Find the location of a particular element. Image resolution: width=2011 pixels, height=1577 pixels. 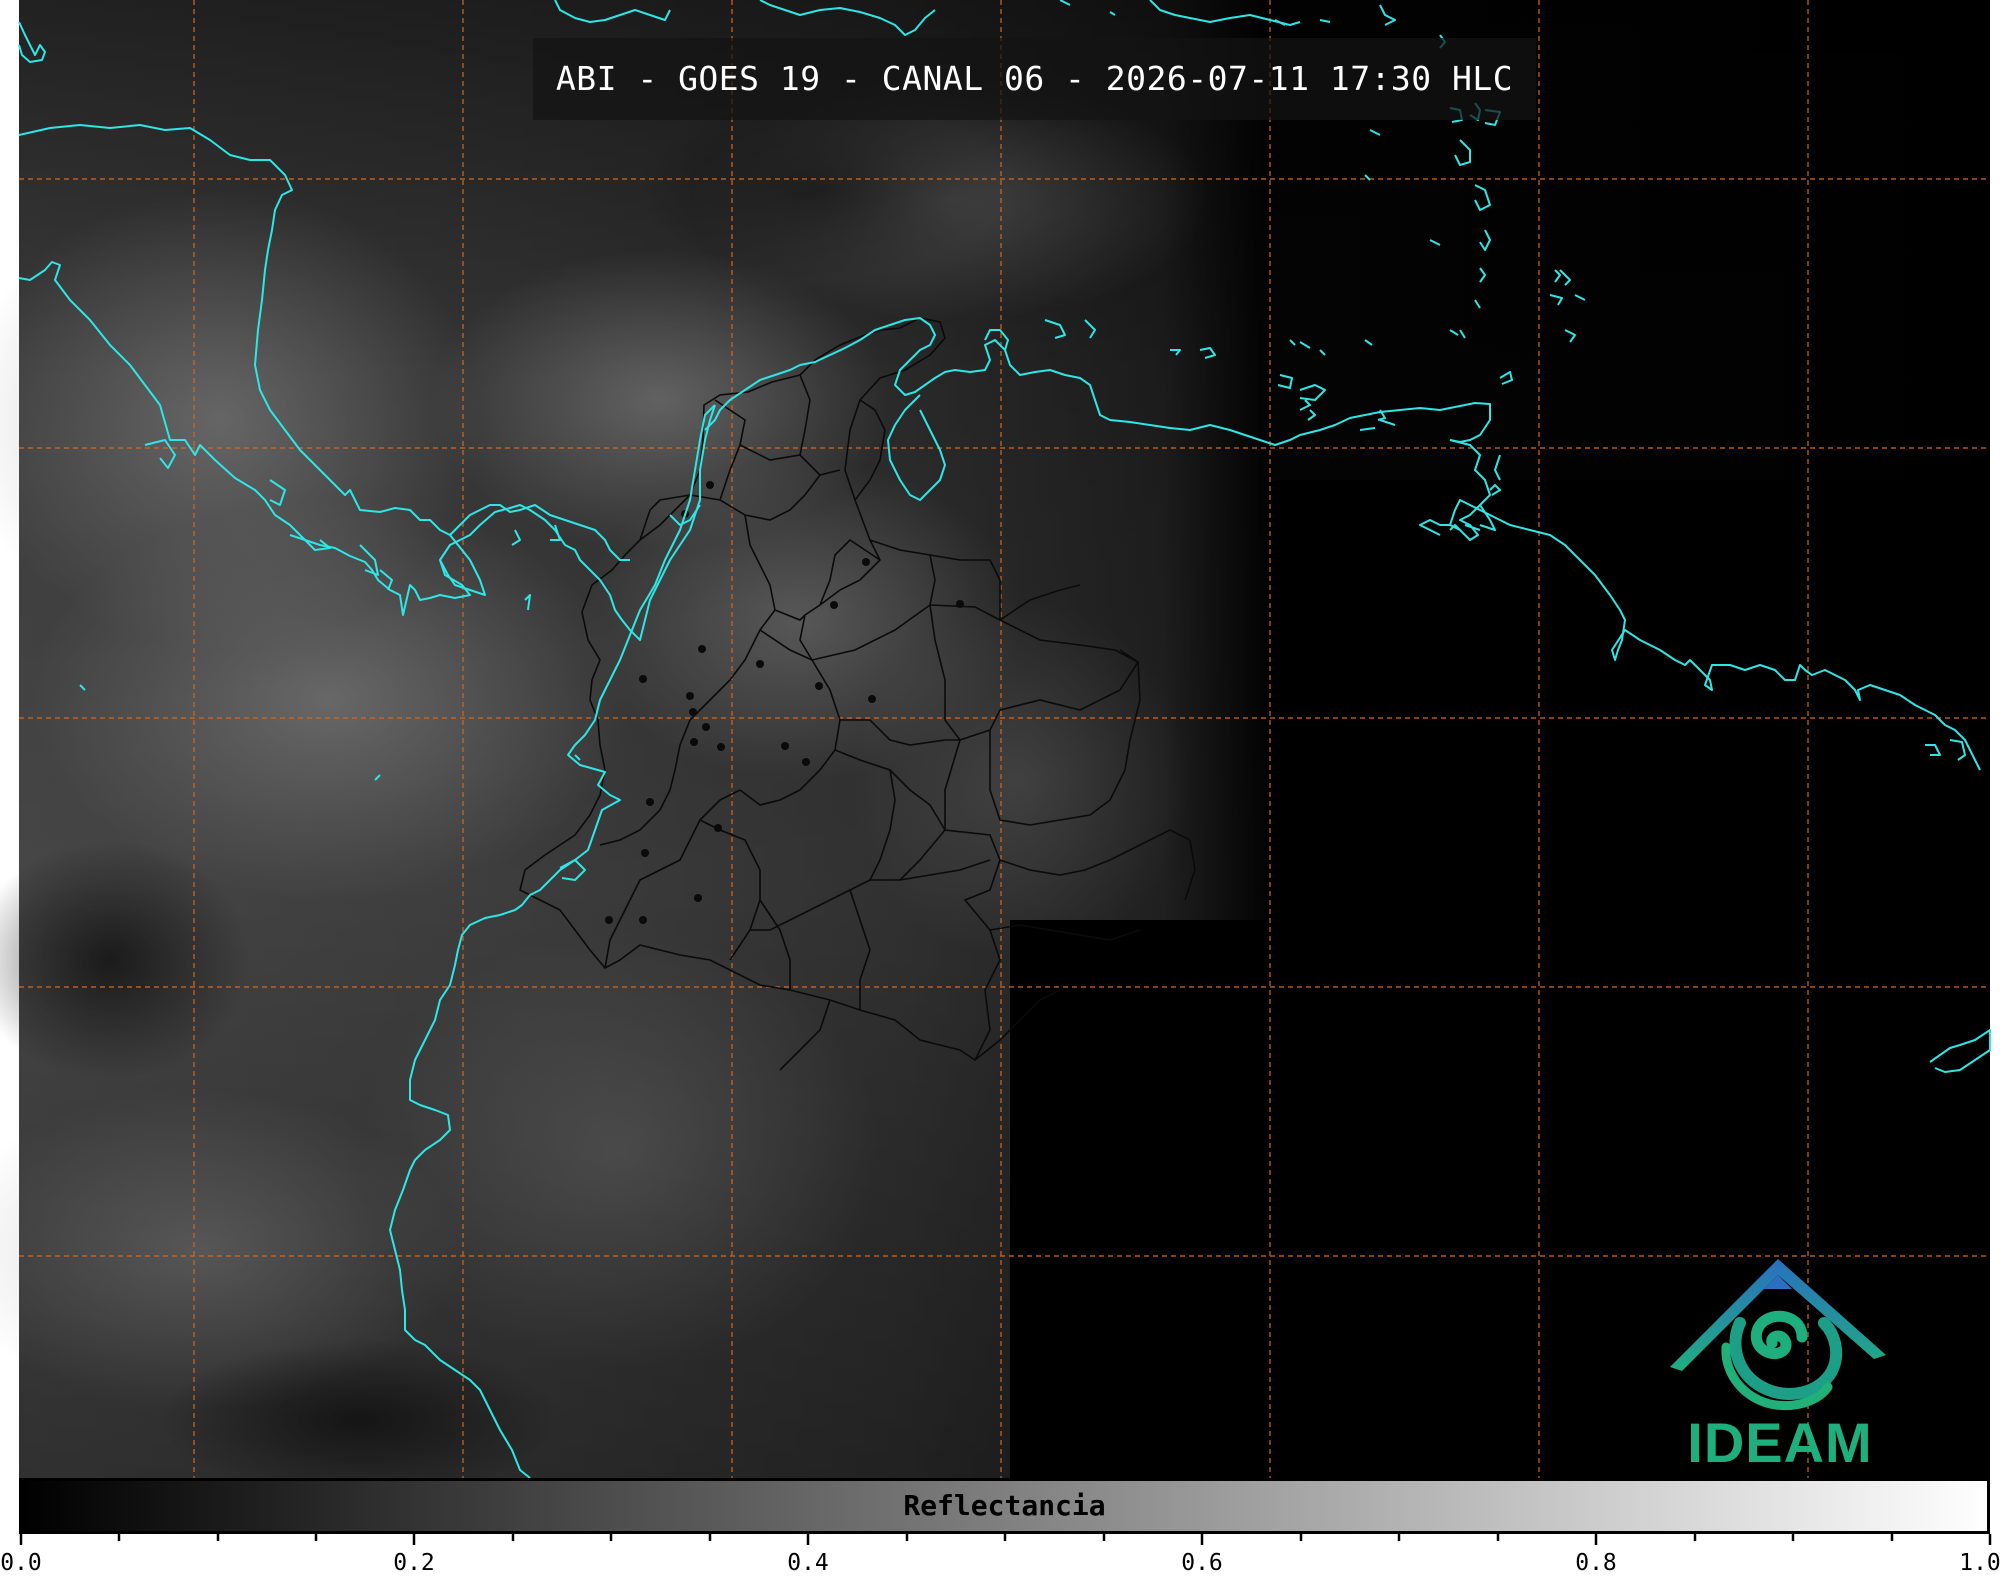

colorbar-tick-label: 0.2 is located at coordinates (414, 1563).